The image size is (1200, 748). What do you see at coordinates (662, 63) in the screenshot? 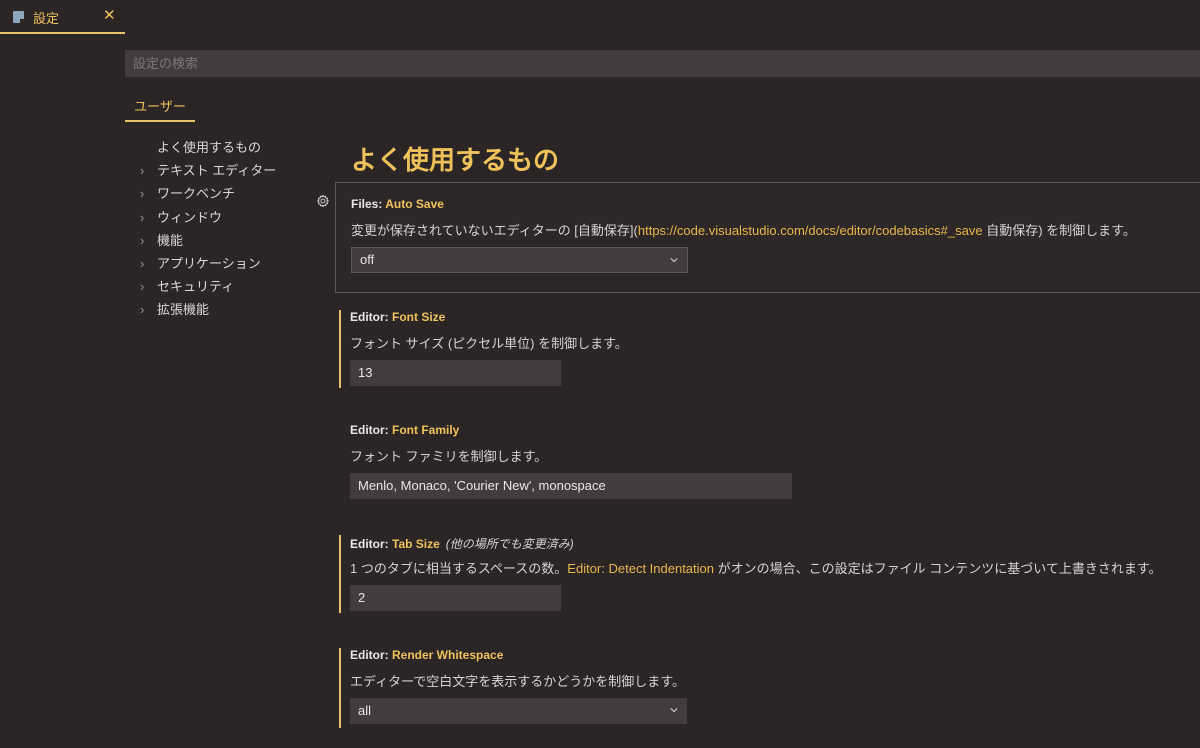
I see `settings-search-input` at bounding box center [662, 63].